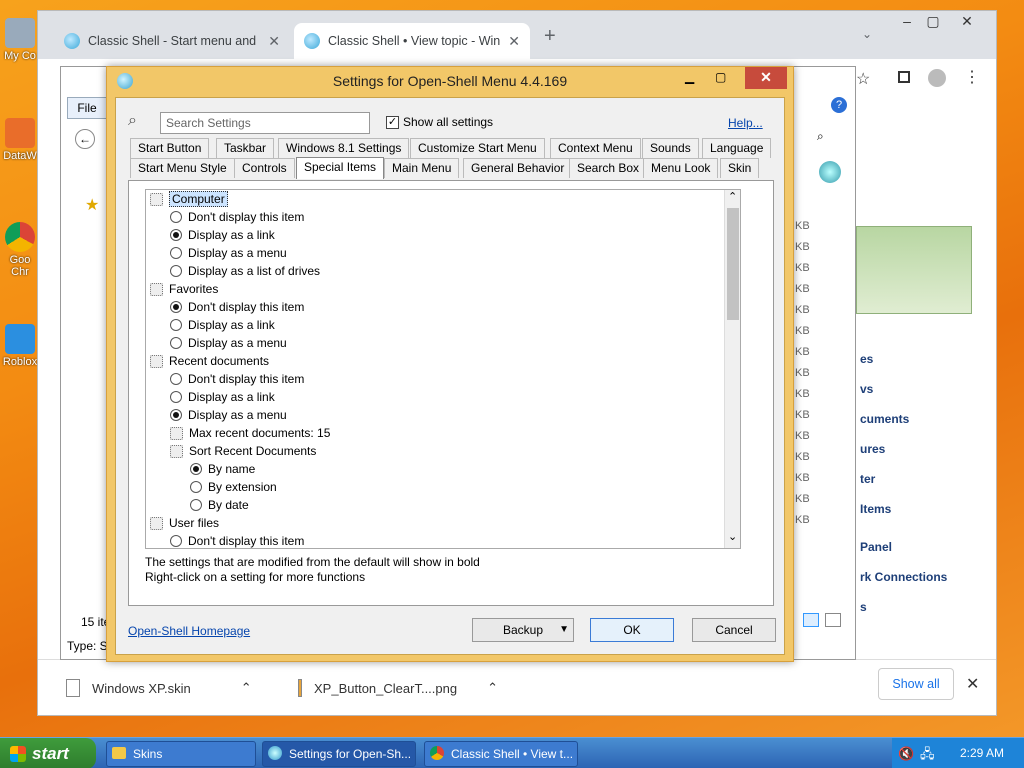  What do you see at coordinates (166, 688) in the screenshot?
I see `download-item: Windows XP.skin ⌃` at bounding box center [166, 688].